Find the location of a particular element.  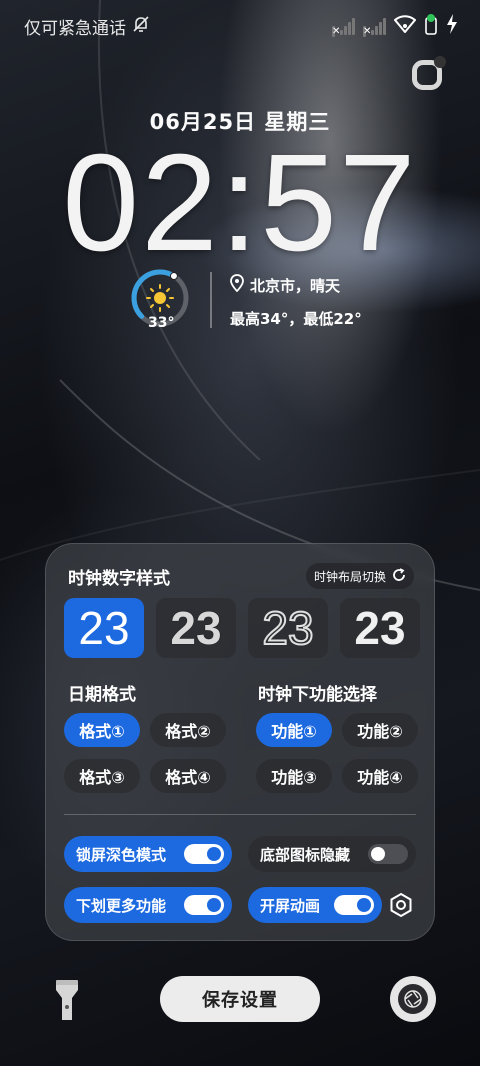

notifications-off-icon is located at coordinates (141, 26).